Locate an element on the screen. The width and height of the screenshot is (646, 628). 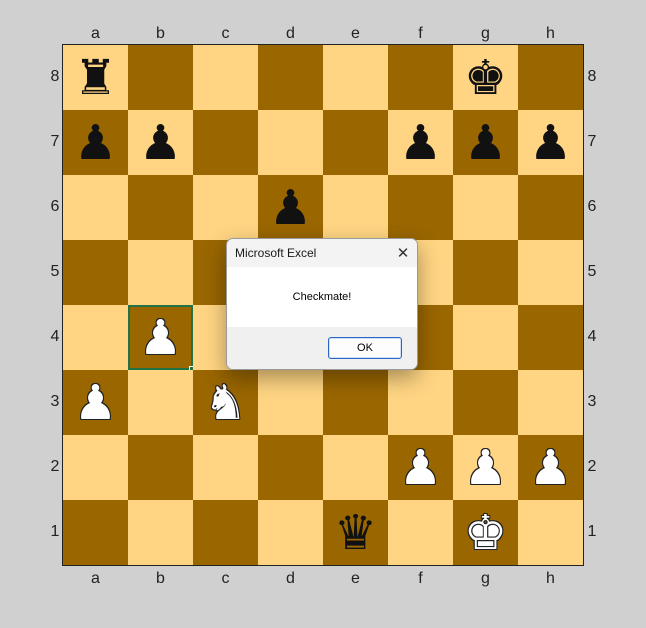
rank-label-right: 1 is located at coordinates (592, 531).